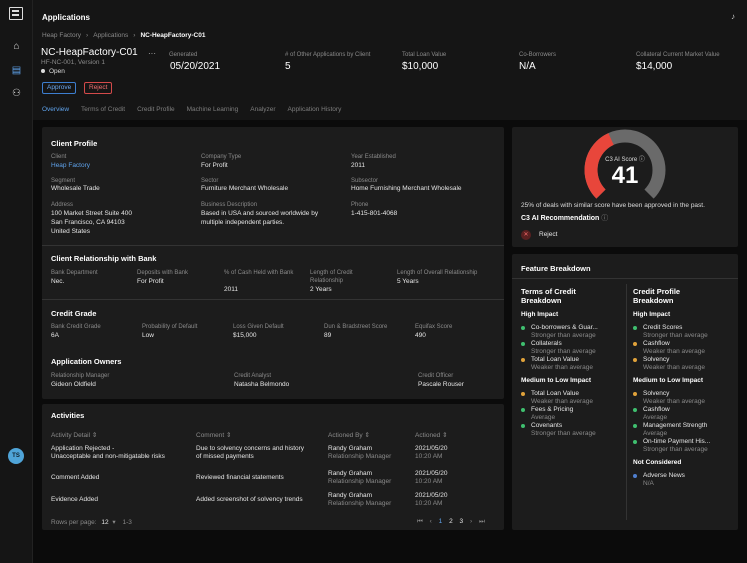  I want to click on section-title: Credit Grade, so click(74, 313).